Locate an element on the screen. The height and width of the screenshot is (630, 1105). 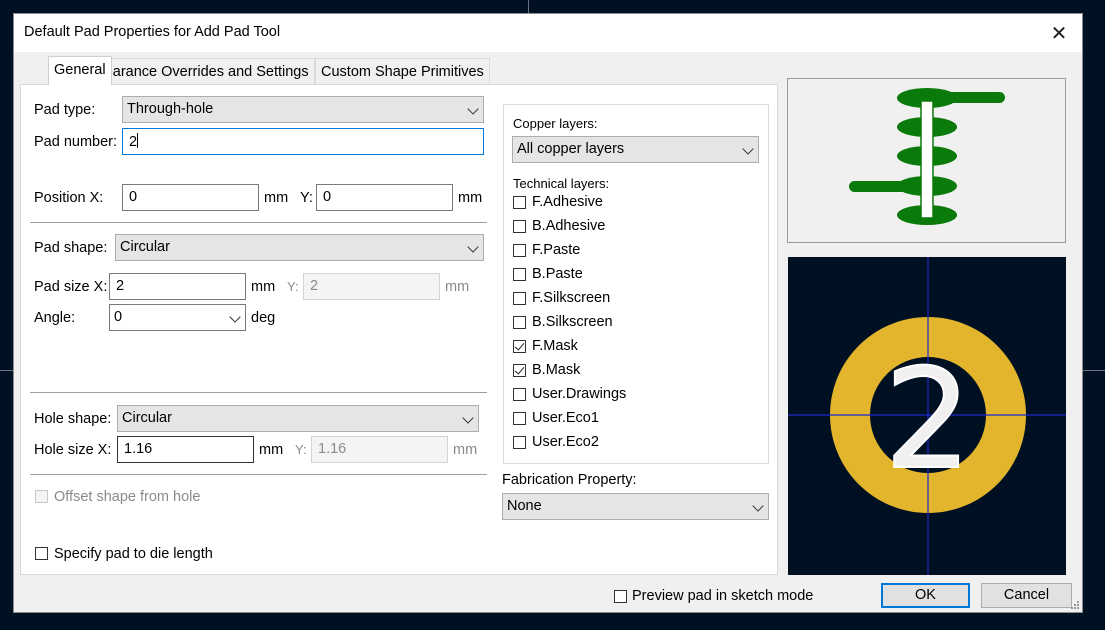
hole-shape-select: Circular is located at coordinates (298, 418).